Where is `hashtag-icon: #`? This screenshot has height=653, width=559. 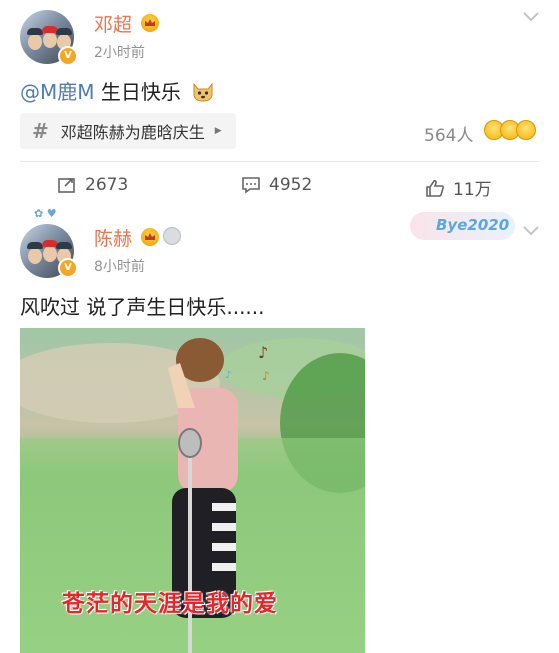 hashtag-icon: # is located at coordinates (40, 131).